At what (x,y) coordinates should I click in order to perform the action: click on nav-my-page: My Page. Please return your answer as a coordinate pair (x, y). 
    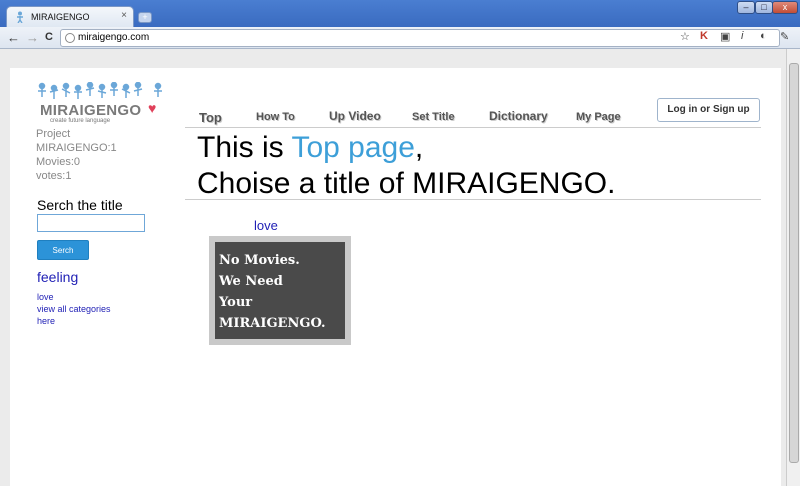
    Looking at the image, I should click on (598, 117).